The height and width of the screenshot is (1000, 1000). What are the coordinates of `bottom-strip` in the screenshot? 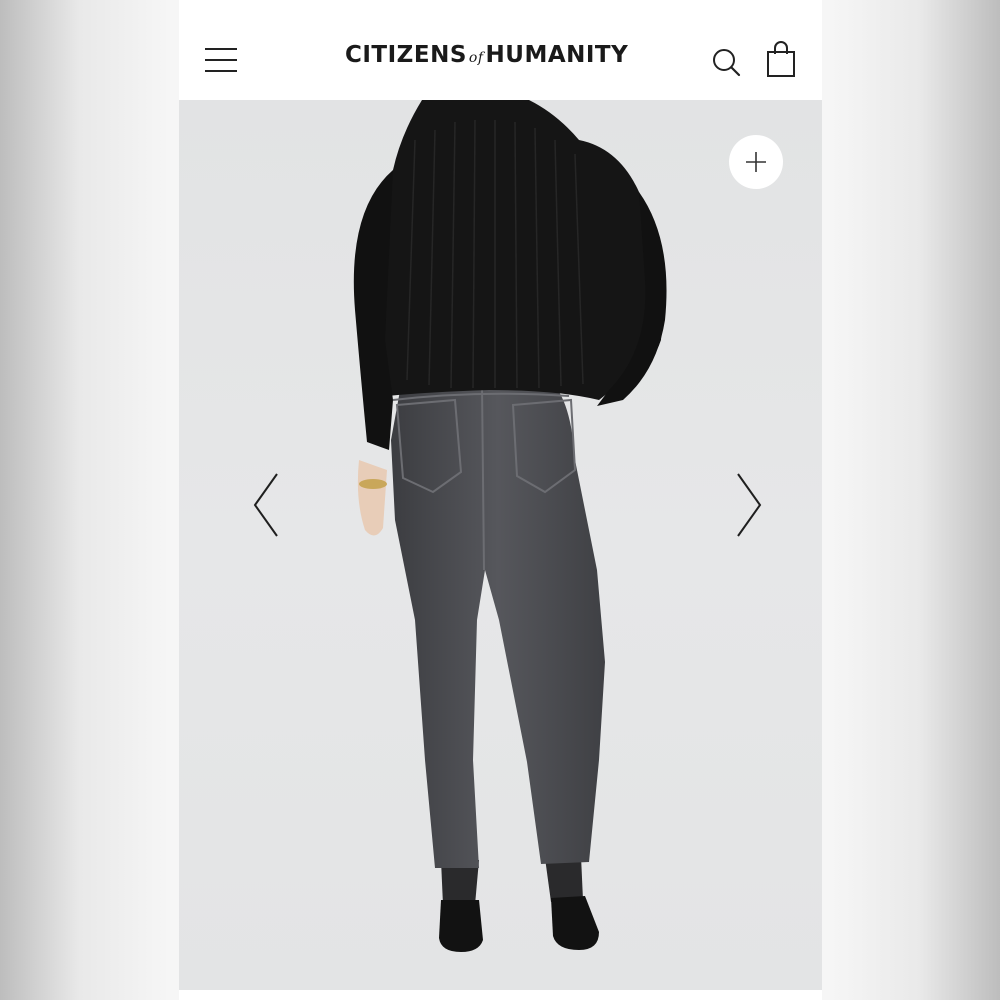 It's located at (500, 995).